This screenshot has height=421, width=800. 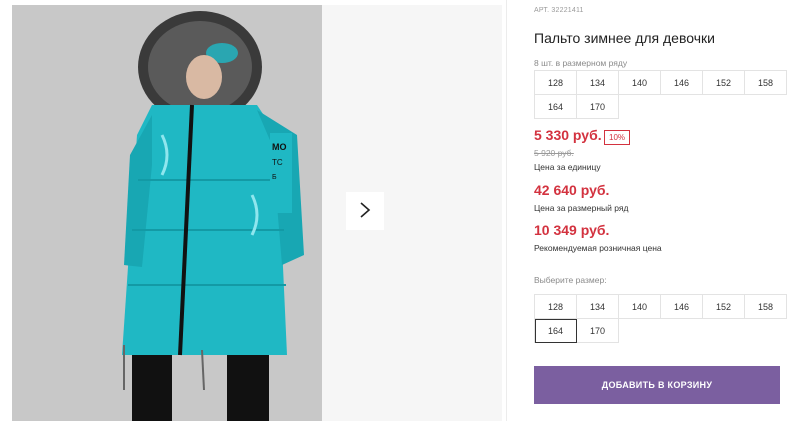 I want to click on pack-size-cell: 170, so click(x=598, y=107).